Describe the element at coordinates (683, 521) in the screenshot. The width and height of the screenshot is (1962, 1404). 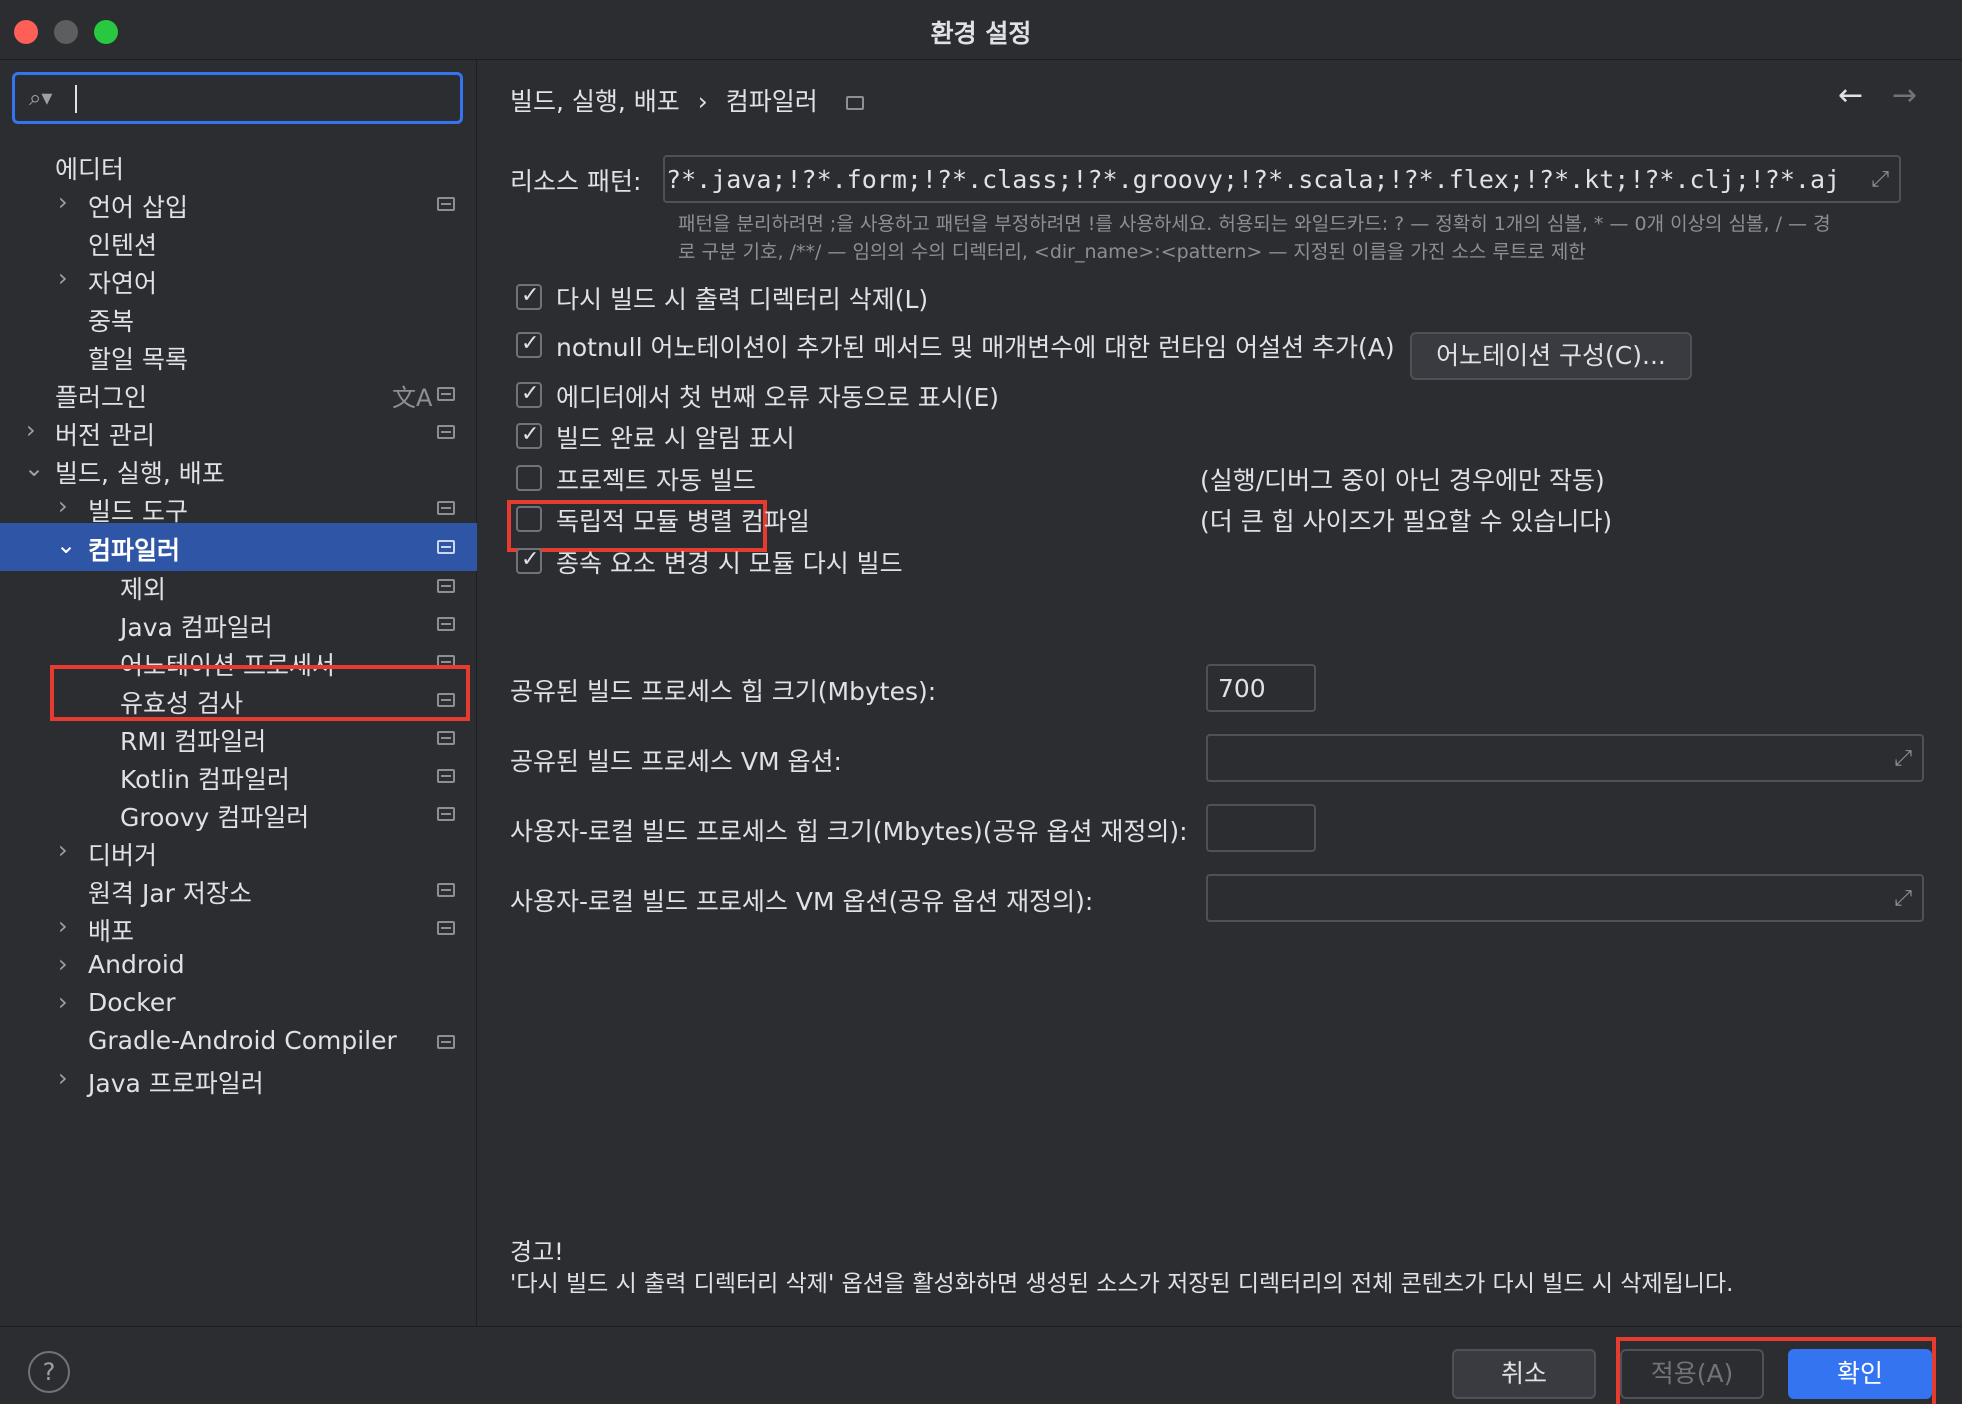
I see `checkbox-label: 독립적 모듈 병렬 컴파일` at that location.